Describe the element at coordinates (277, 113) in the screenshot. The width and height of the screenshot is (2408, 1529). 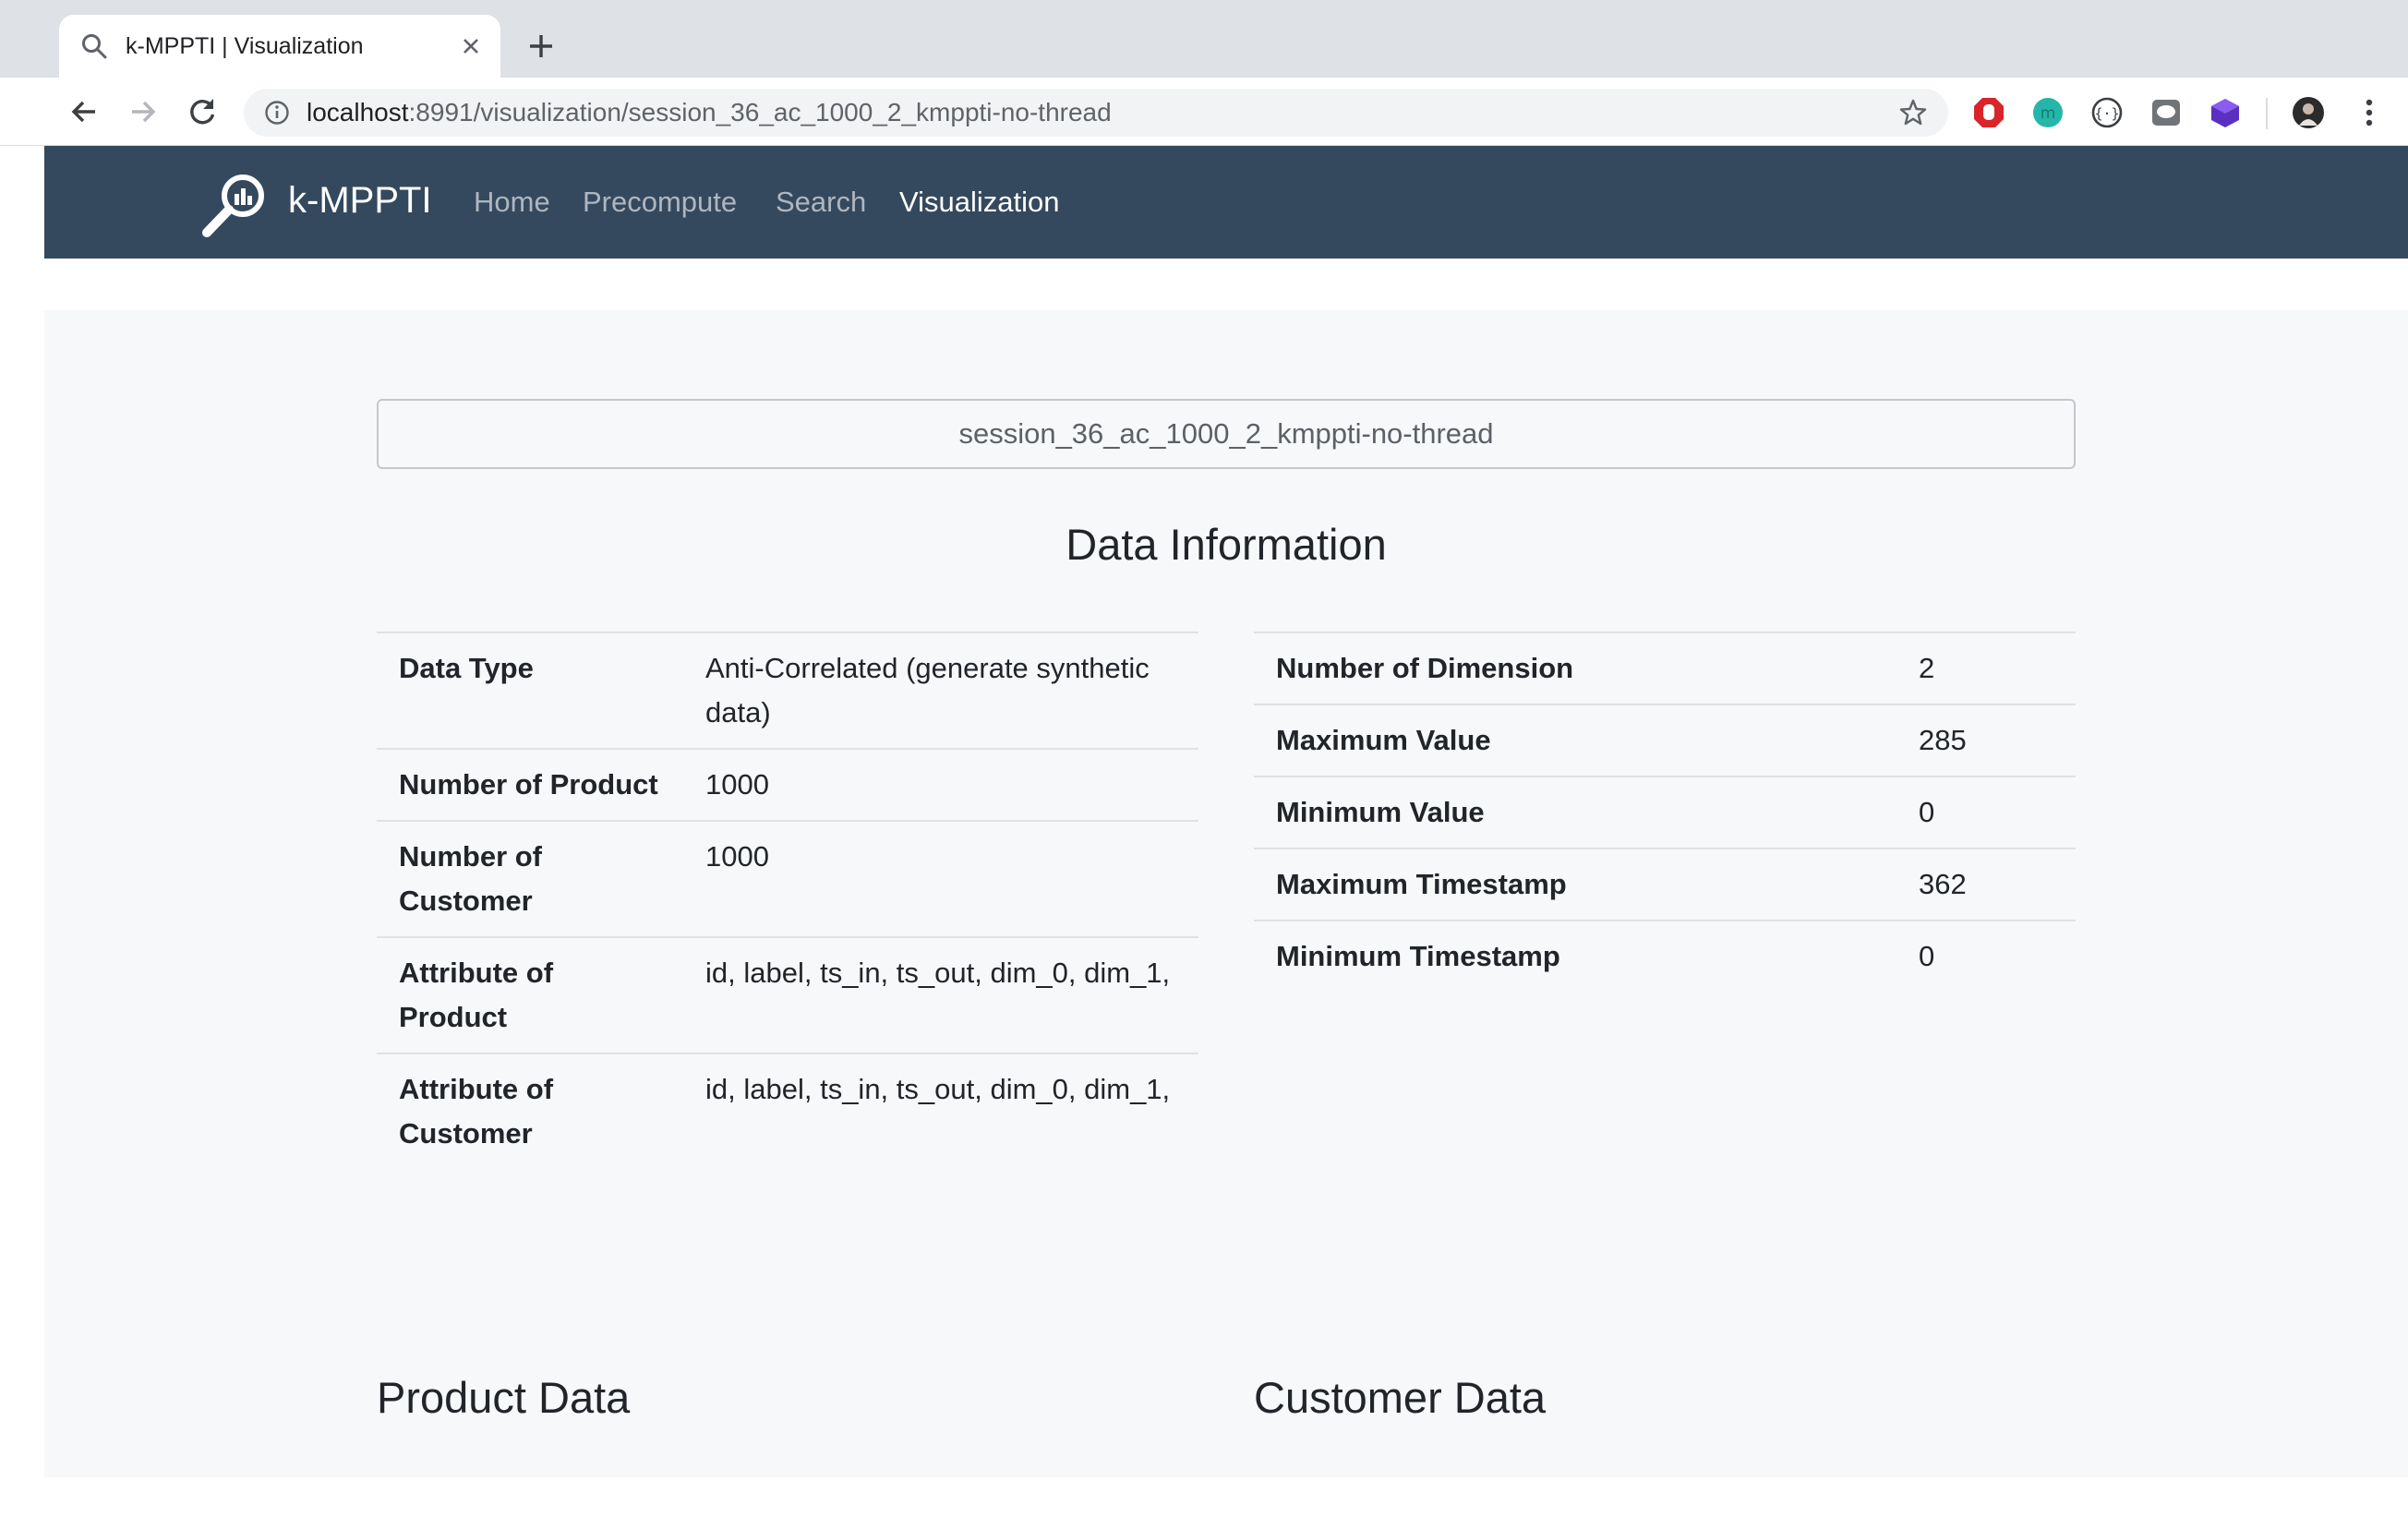
I see `info-icon` at that location.